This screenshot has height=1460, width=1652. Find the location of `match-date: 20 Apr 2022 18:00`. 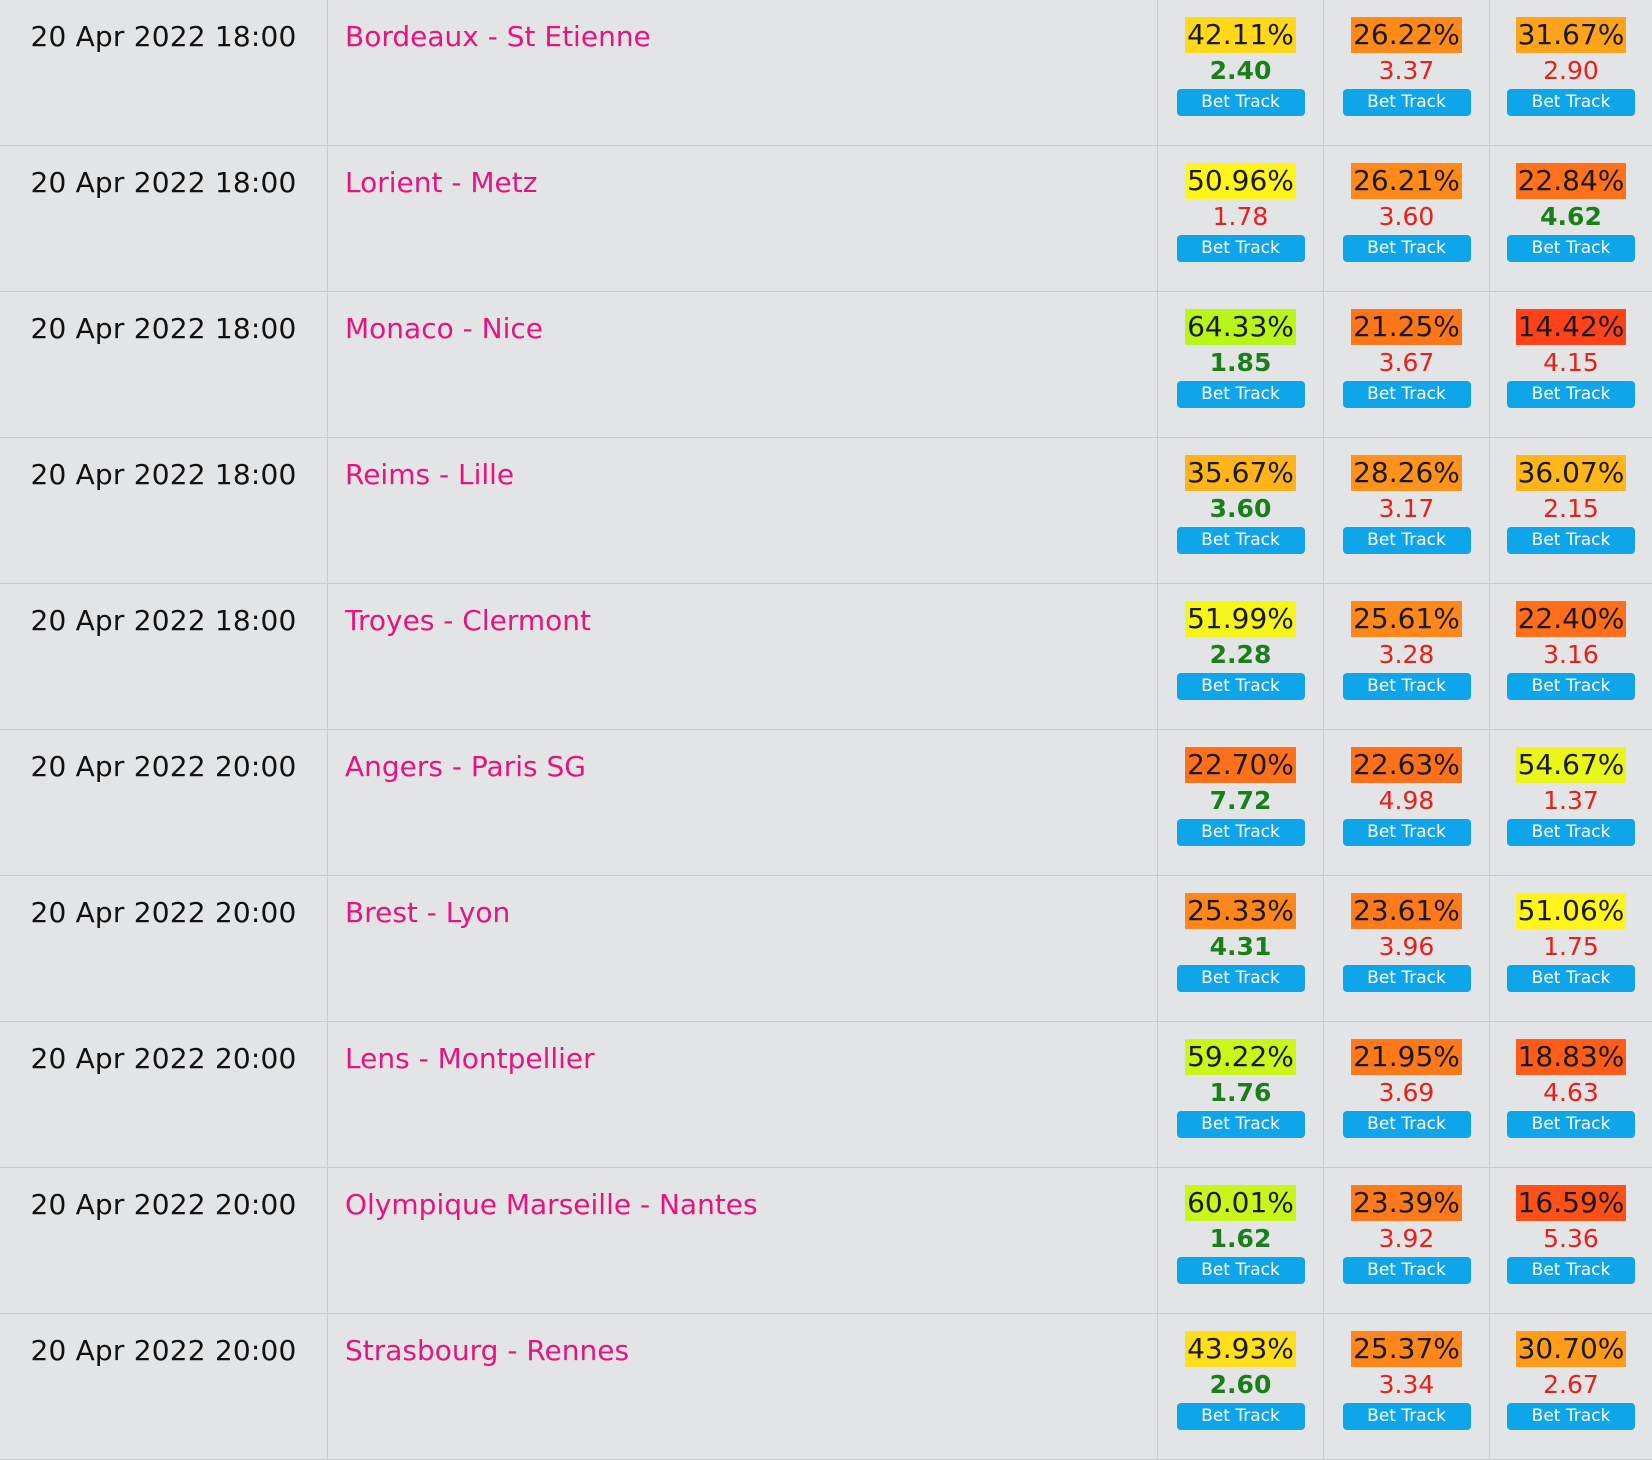

match-date: 20 Apr 2022 18:00 is located at coordinates (164, 656).